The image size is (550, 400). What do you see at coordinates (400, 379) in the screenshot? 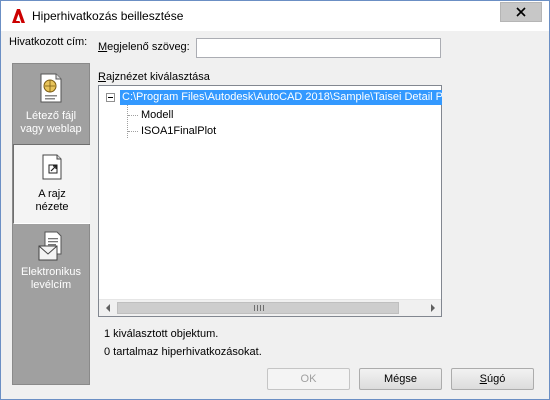
I see `cancel-button: Mégse` at bounding box center [400, 379].